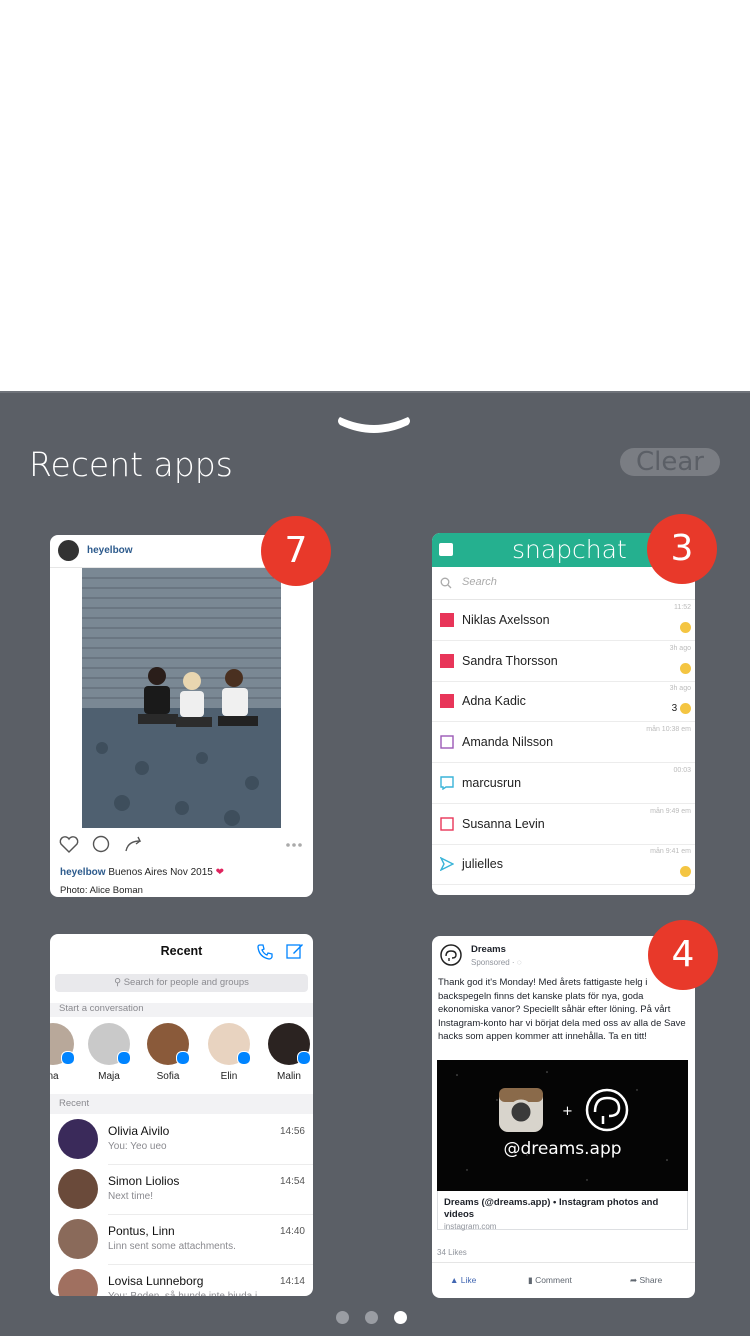 This screenshot has width=750, height=1336. Describe the element at coordinates (463, 1280) in the screenshot. I see `like-button: ▲ Like` at that location.